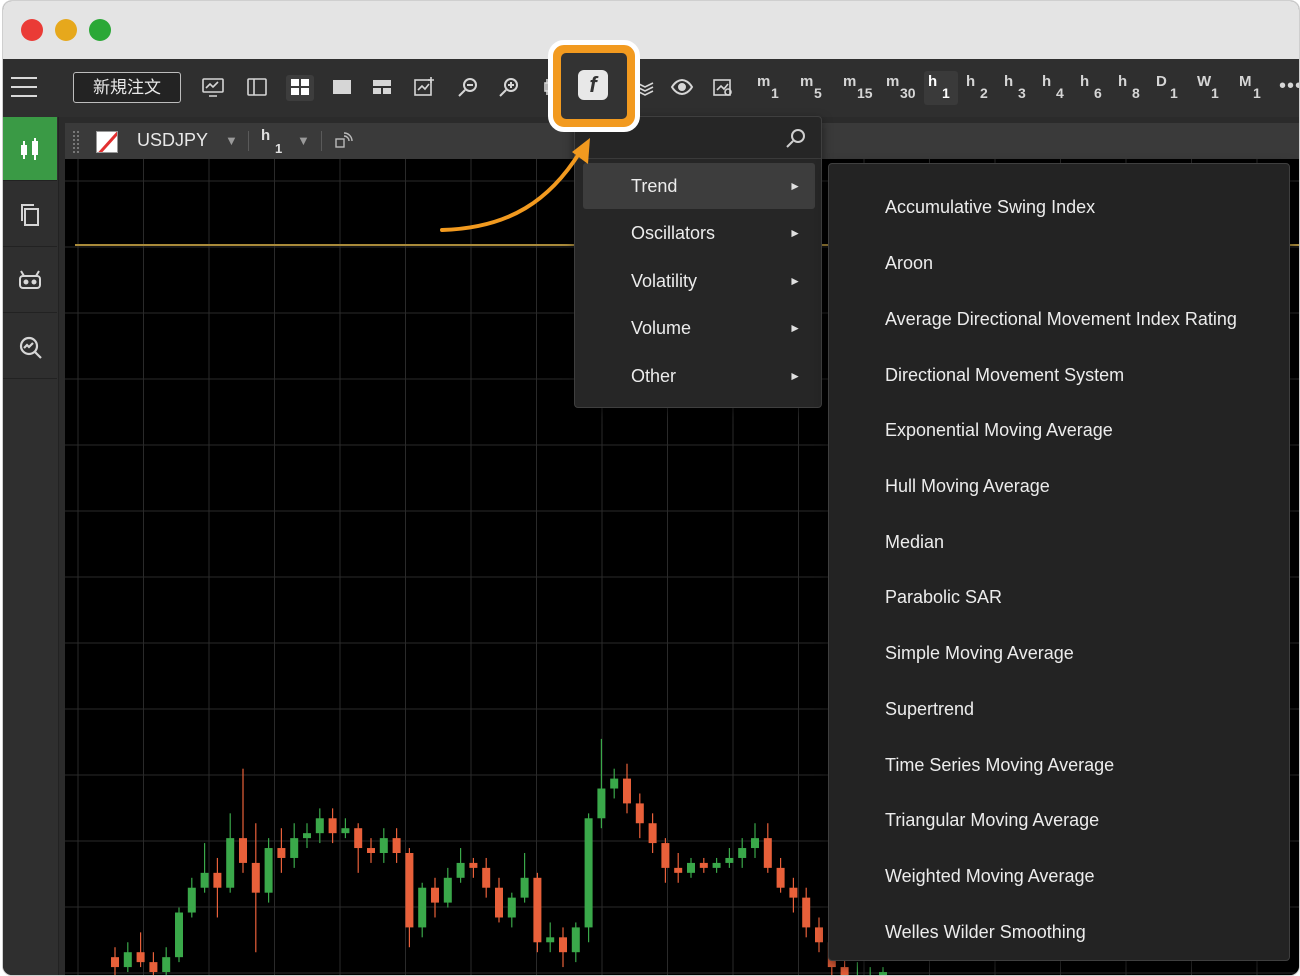  Describe the element at coordinates (1059, 372) in the screenshot. I see `indicator-directional-movement-system: Directional Movement System` at that location.